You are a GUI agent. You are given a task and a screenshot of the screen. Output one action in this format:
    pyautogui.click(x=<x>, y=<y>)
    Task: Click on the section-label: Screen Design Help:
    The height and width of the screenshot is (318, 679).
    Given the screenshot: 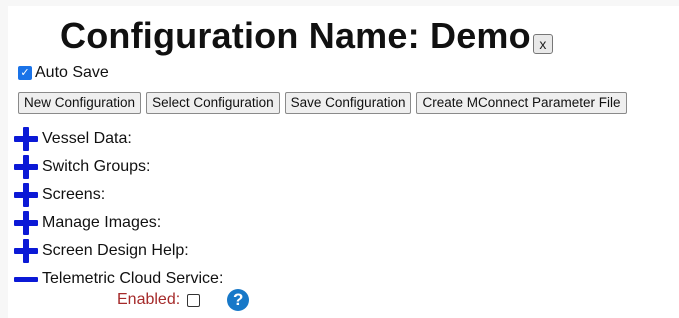 What is the action you would take?
    pyautogui.click(x=115, y=250)
    